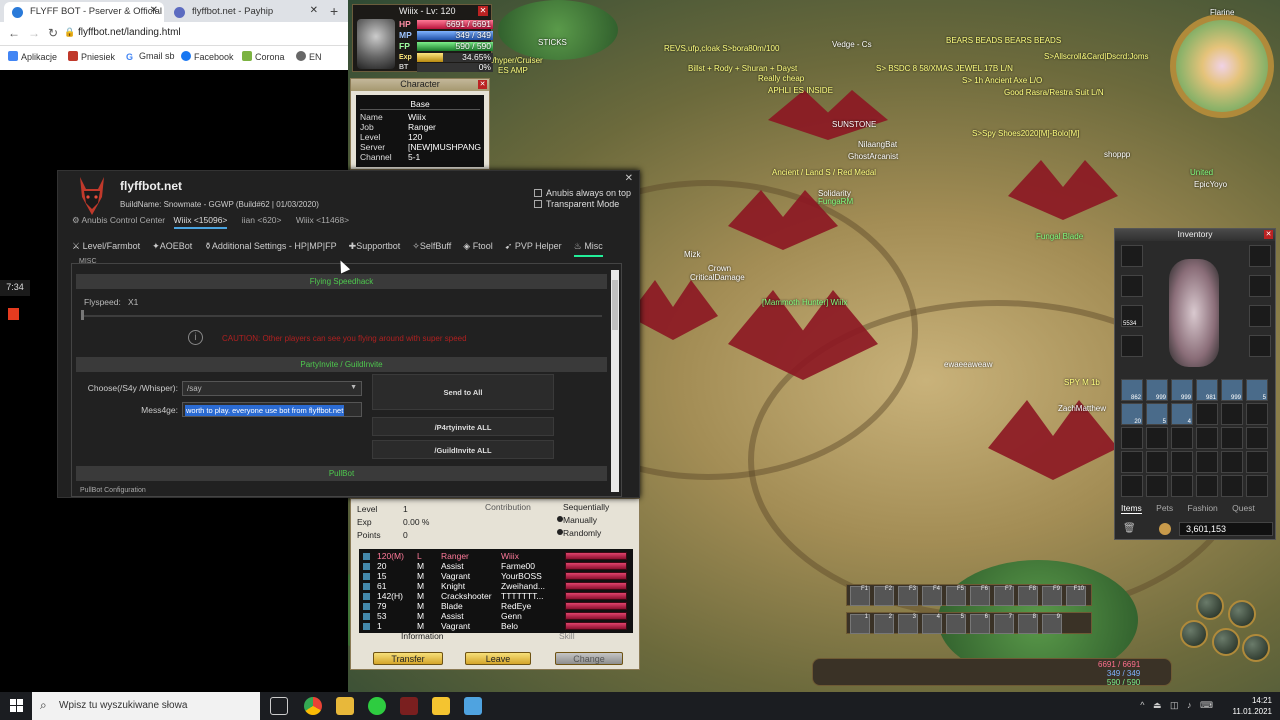 The width and height of the screenshot is (1280, 720). What do you see at coordinates (409, 706) in the screenshot?
I see `flyff-game-icon` at bounding box center [409, 706].